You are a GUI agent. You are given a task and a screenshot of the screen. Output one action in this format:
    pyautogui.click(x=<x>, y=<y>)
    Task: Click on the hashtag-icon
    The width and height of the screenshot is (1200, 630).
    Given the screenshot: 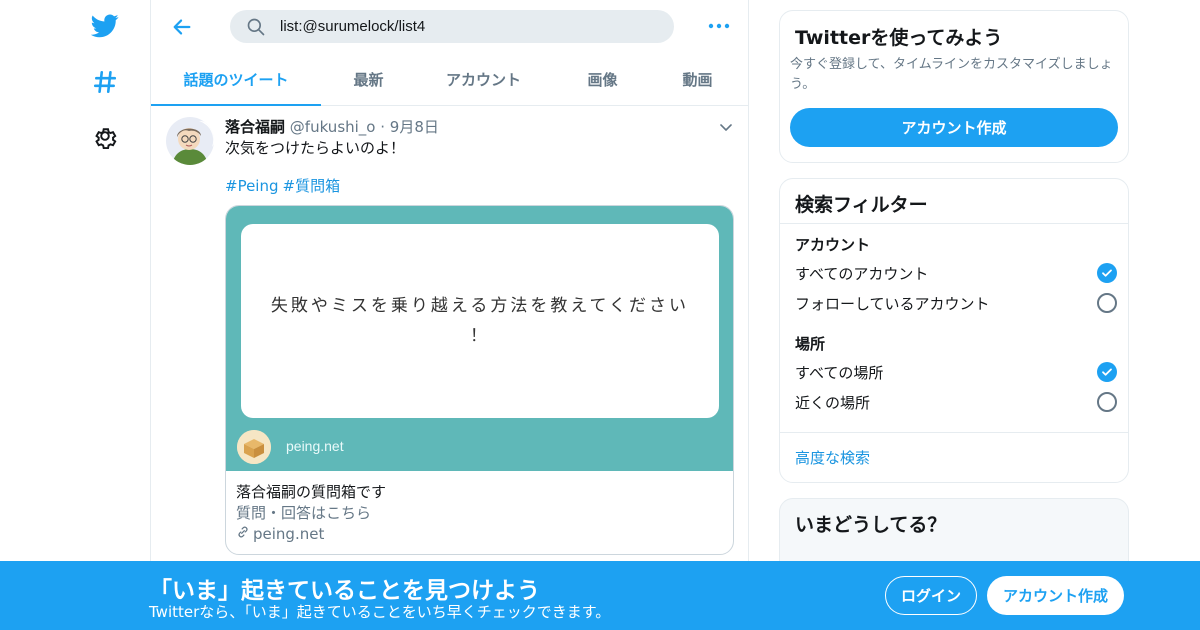 What is the action you would take?
    pyautogui.click(x=105, y=82)
    